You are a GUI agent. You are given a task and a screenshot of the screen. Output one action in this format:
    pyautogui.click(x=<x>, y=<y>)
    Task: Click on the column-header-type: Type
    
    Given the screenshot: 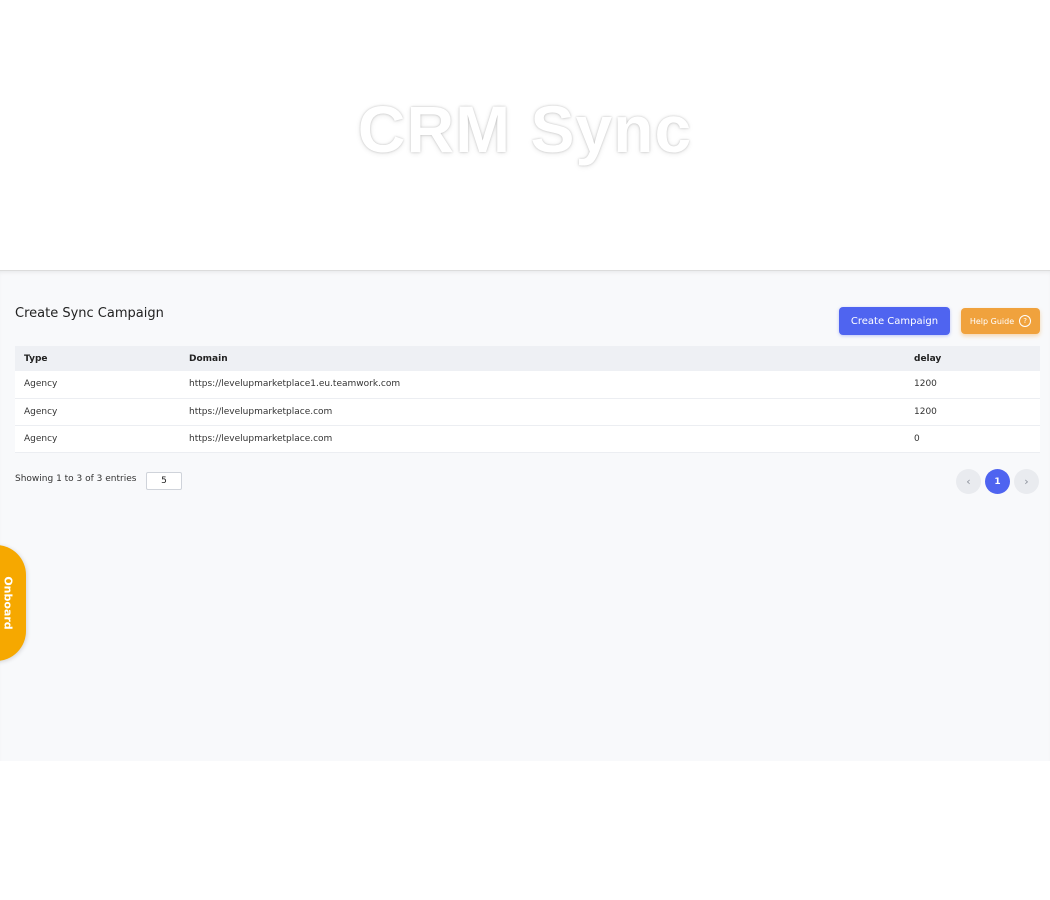 What is the action you would take?
    pyautogui.click(x=97, y=358)
    